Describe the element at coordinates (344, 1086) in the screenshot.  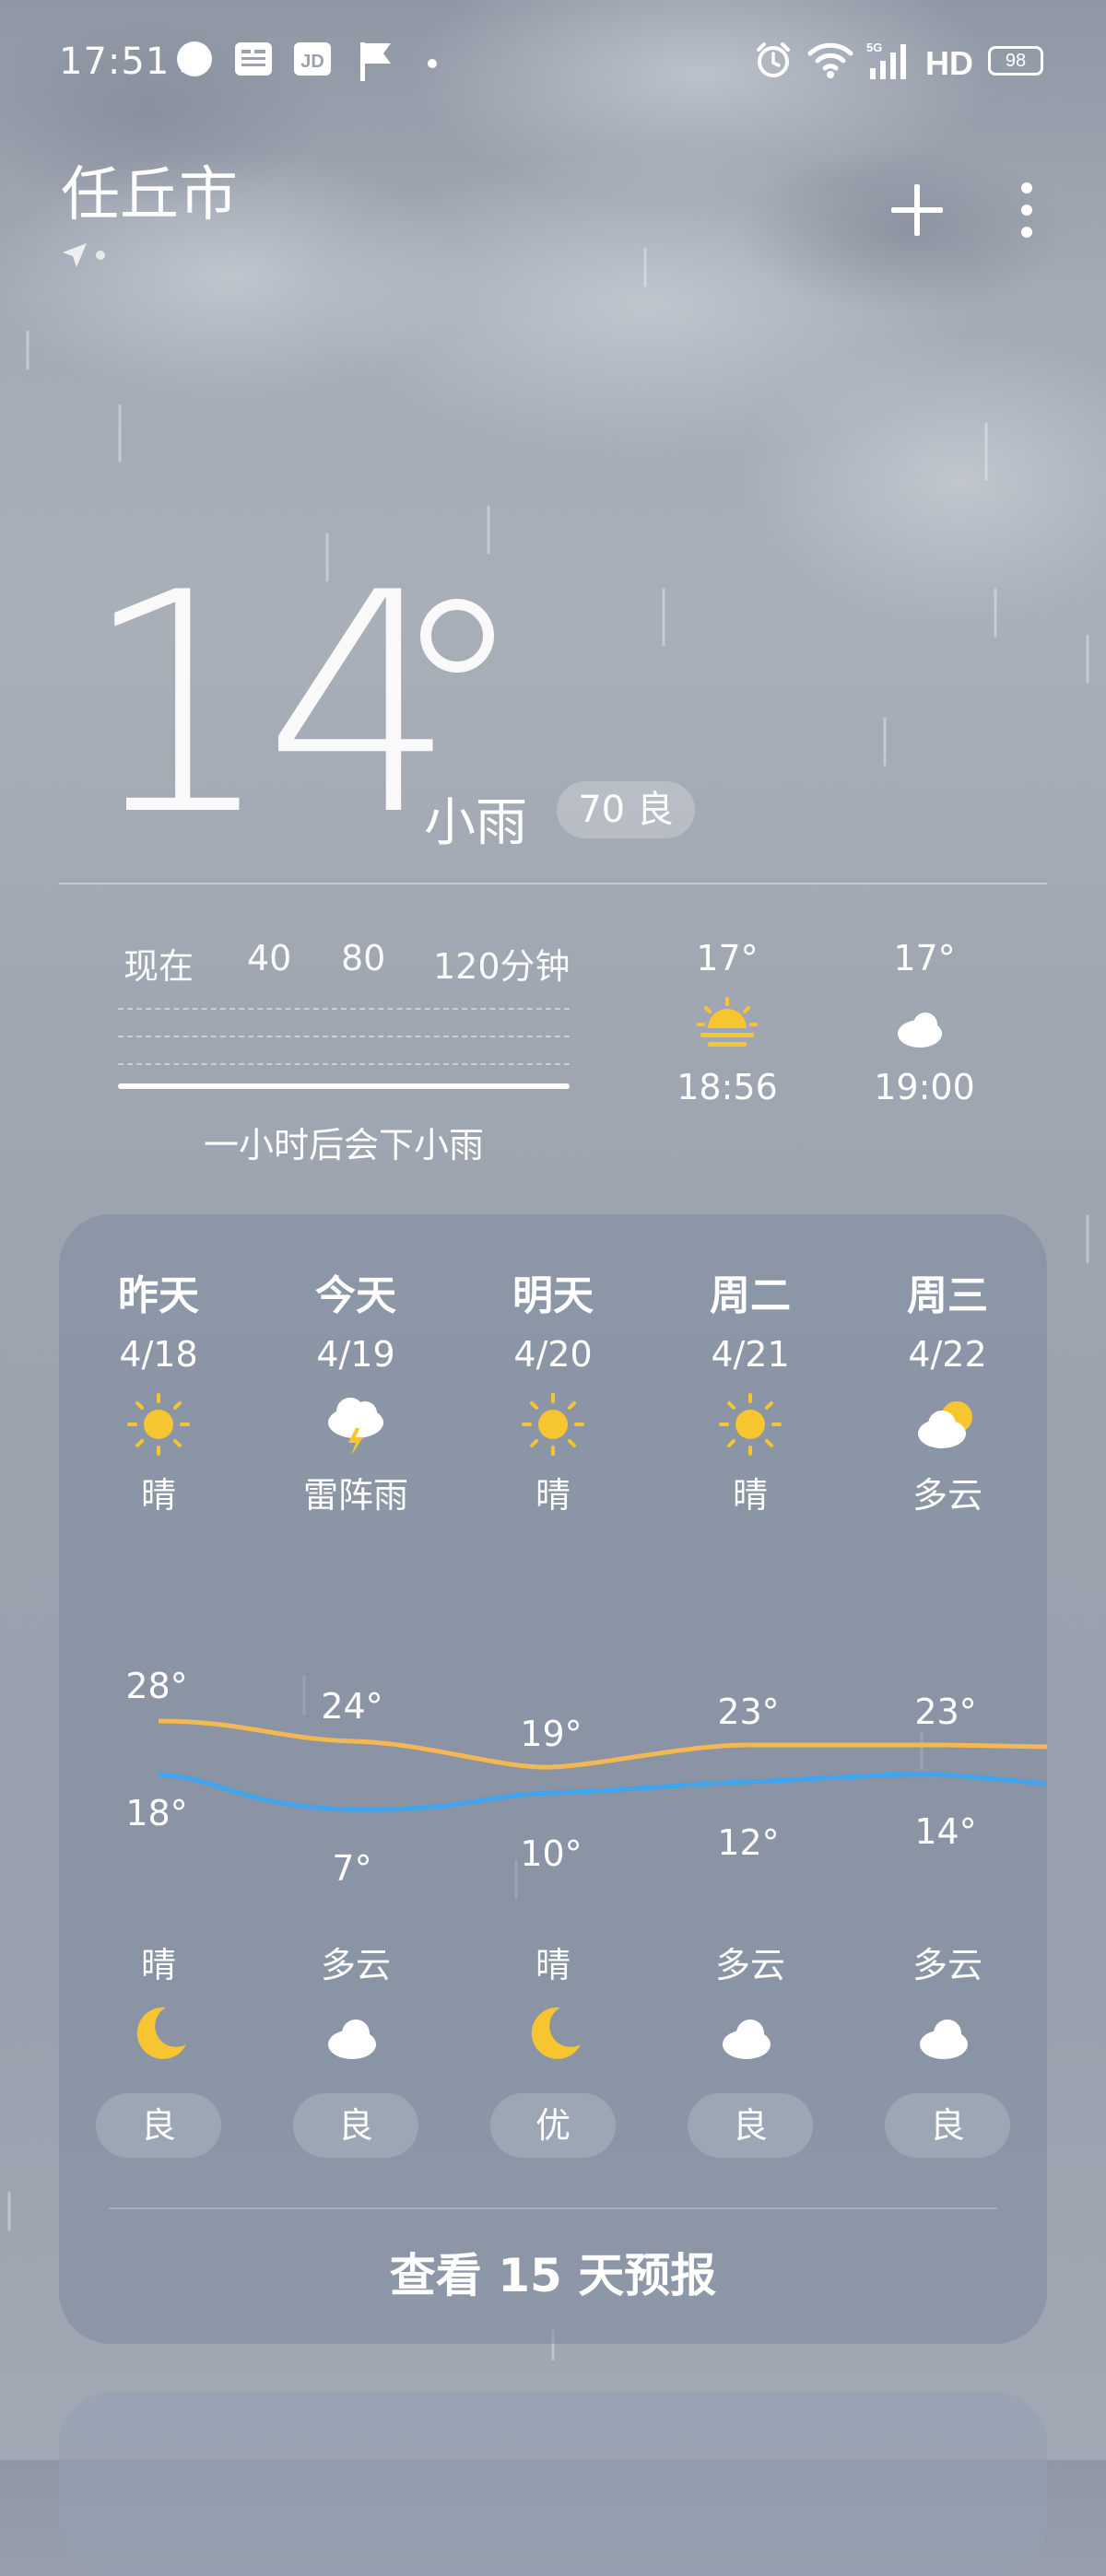
I see `rain-baseline` at that location.